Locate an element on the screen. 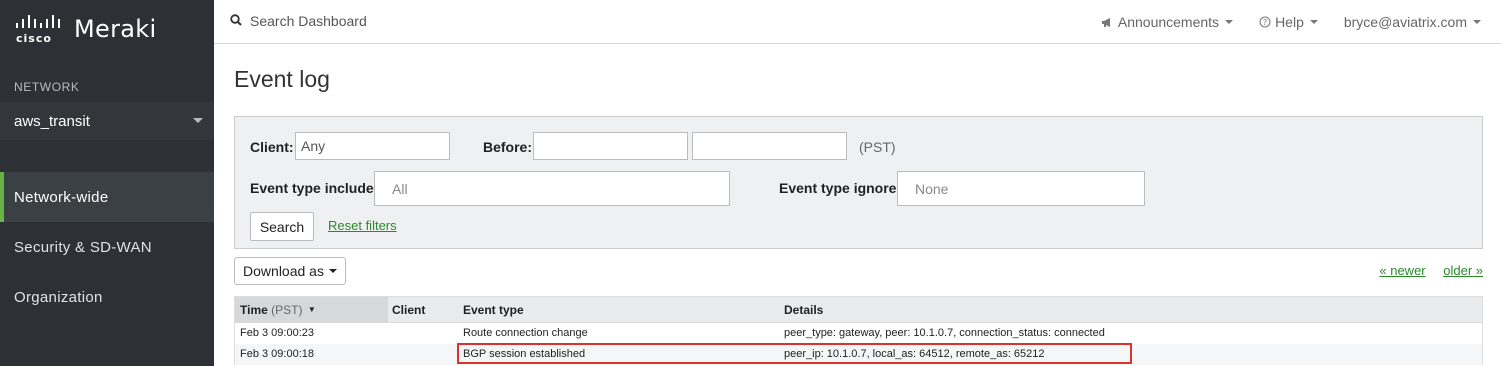  before-date-input is located at coordinates (610, 146).